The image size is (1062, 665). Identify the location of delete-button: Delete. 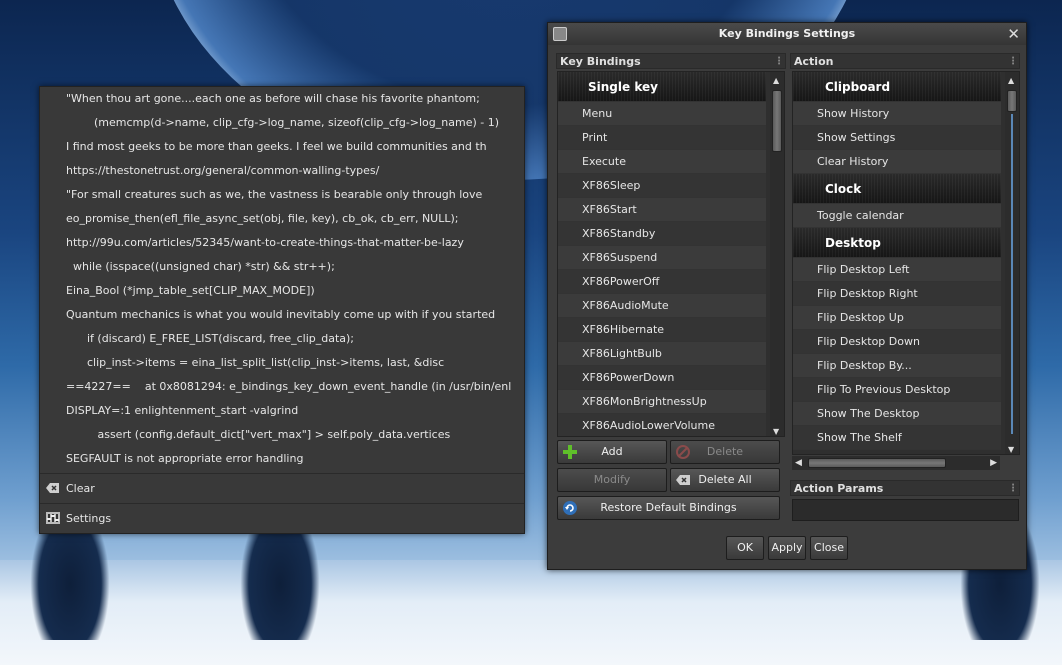
(725, 452).